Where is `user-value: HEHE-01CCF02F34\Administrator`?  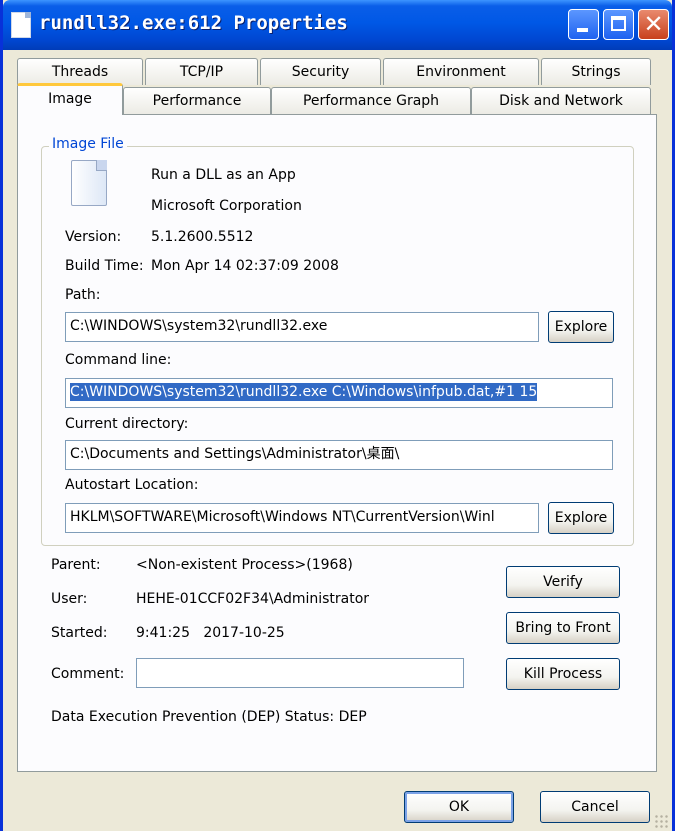
user-value: HEHE-01CCF02F34\Administrator is located at coordinates (253, 599).